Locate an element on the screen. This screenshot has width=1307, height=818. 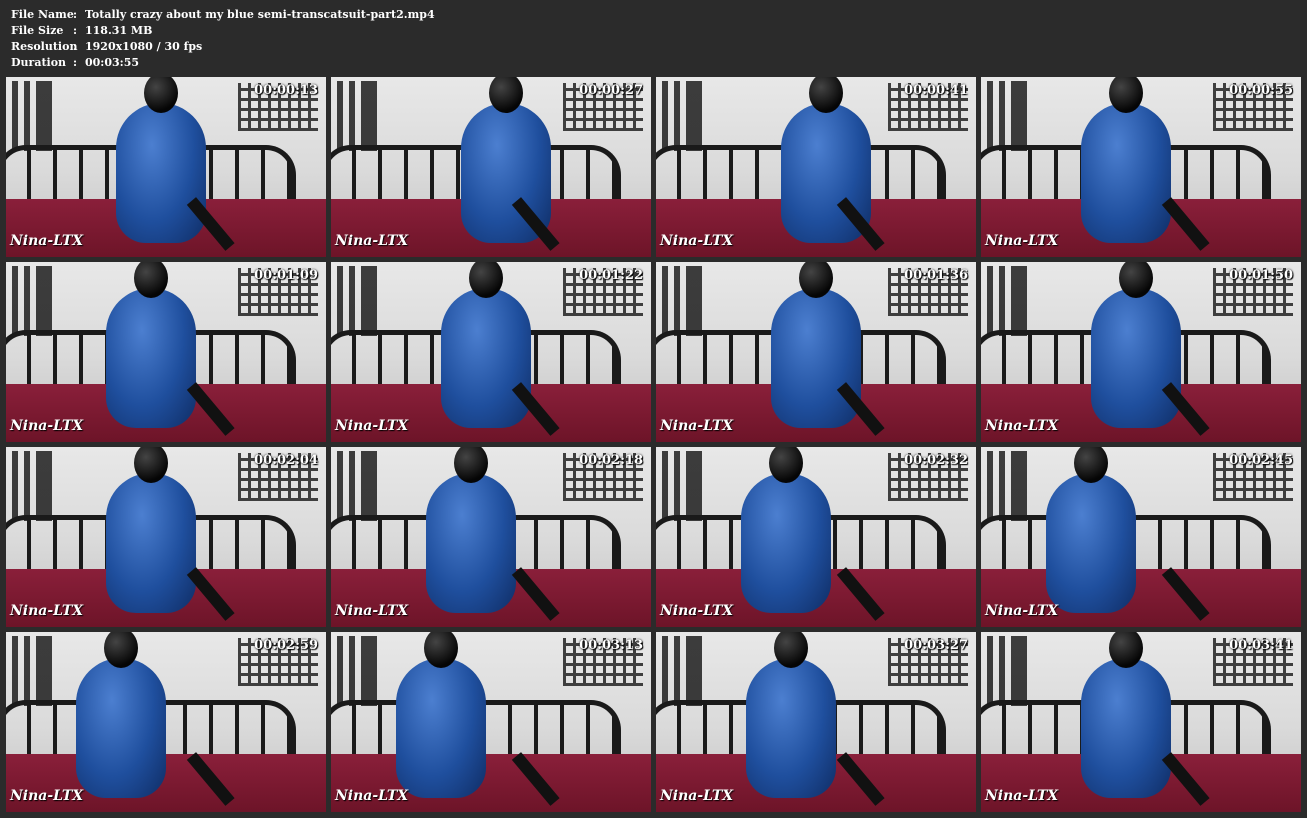
thumbnail-timestamp: 00:00:13 is located at coordinates (286, 90).